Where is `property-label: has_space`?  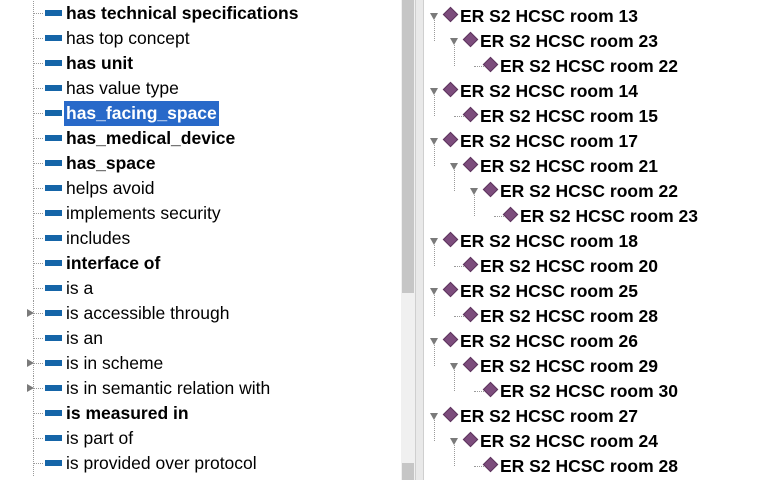
property-label: has_space is located at coordinates (111, 163).